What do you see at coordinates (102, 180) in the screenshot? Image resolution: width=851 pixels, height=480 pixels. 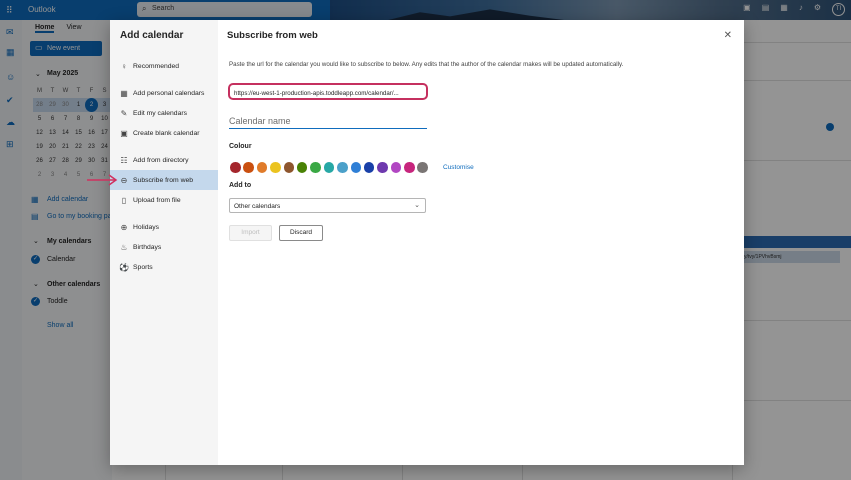 I see `arrow-icon` at bounding box center [102, 180].